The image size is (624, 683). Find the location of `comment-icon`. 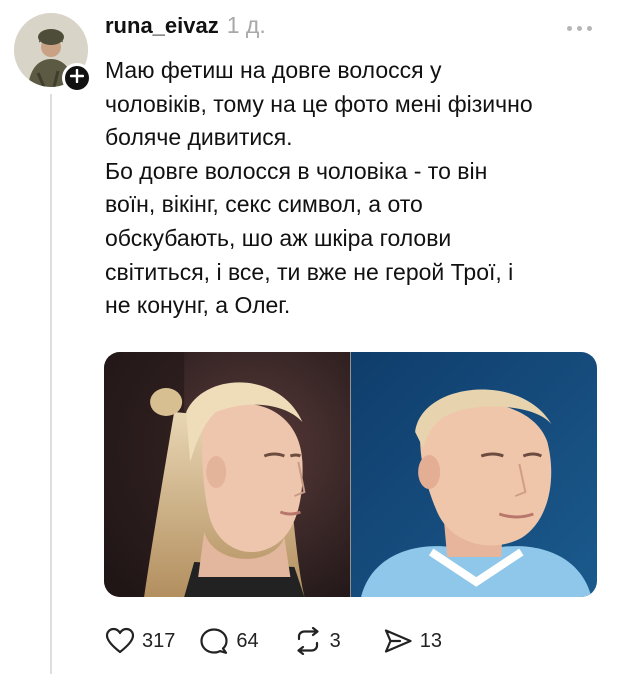

comment-icon is located at coordinates (214, 641).